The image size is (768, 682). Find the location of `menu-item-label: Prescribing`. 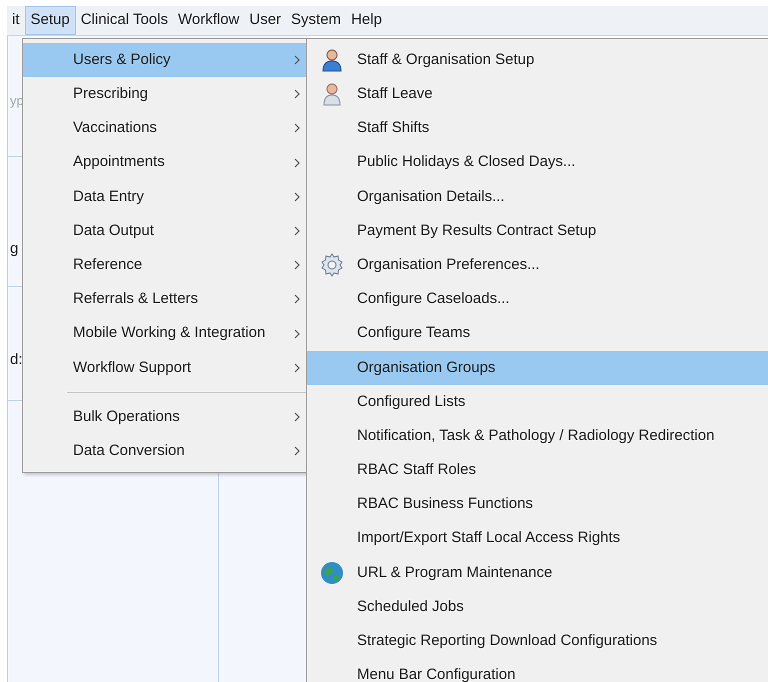

menu-item-label: Prescribing is located at coordinates (110, 94).